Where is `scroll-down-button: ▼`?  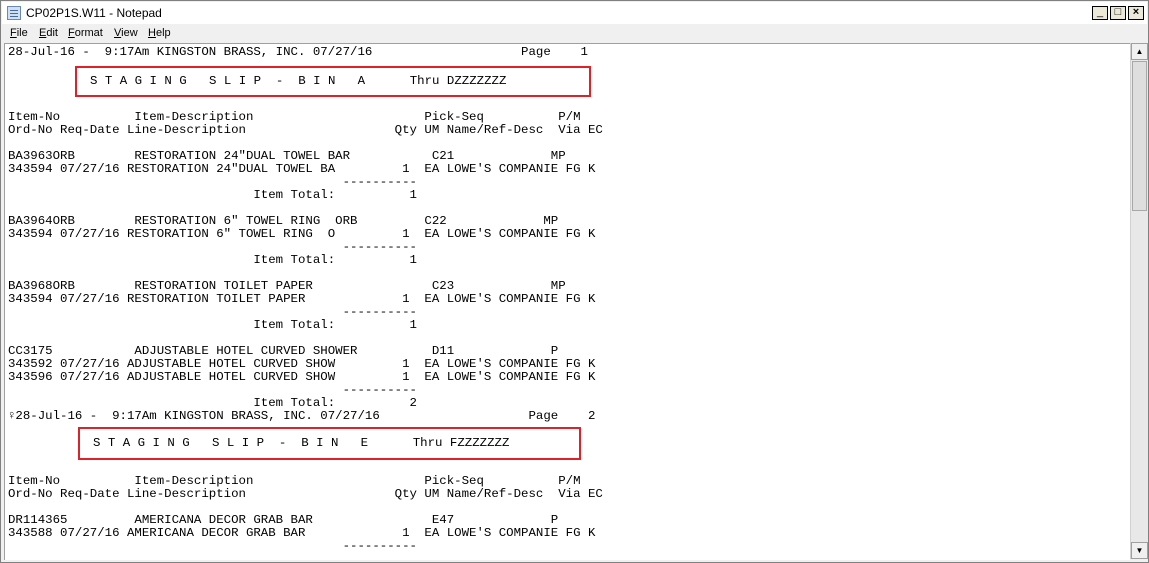 scroll-down-button: ▼ is located at coordinates (1139, 550).